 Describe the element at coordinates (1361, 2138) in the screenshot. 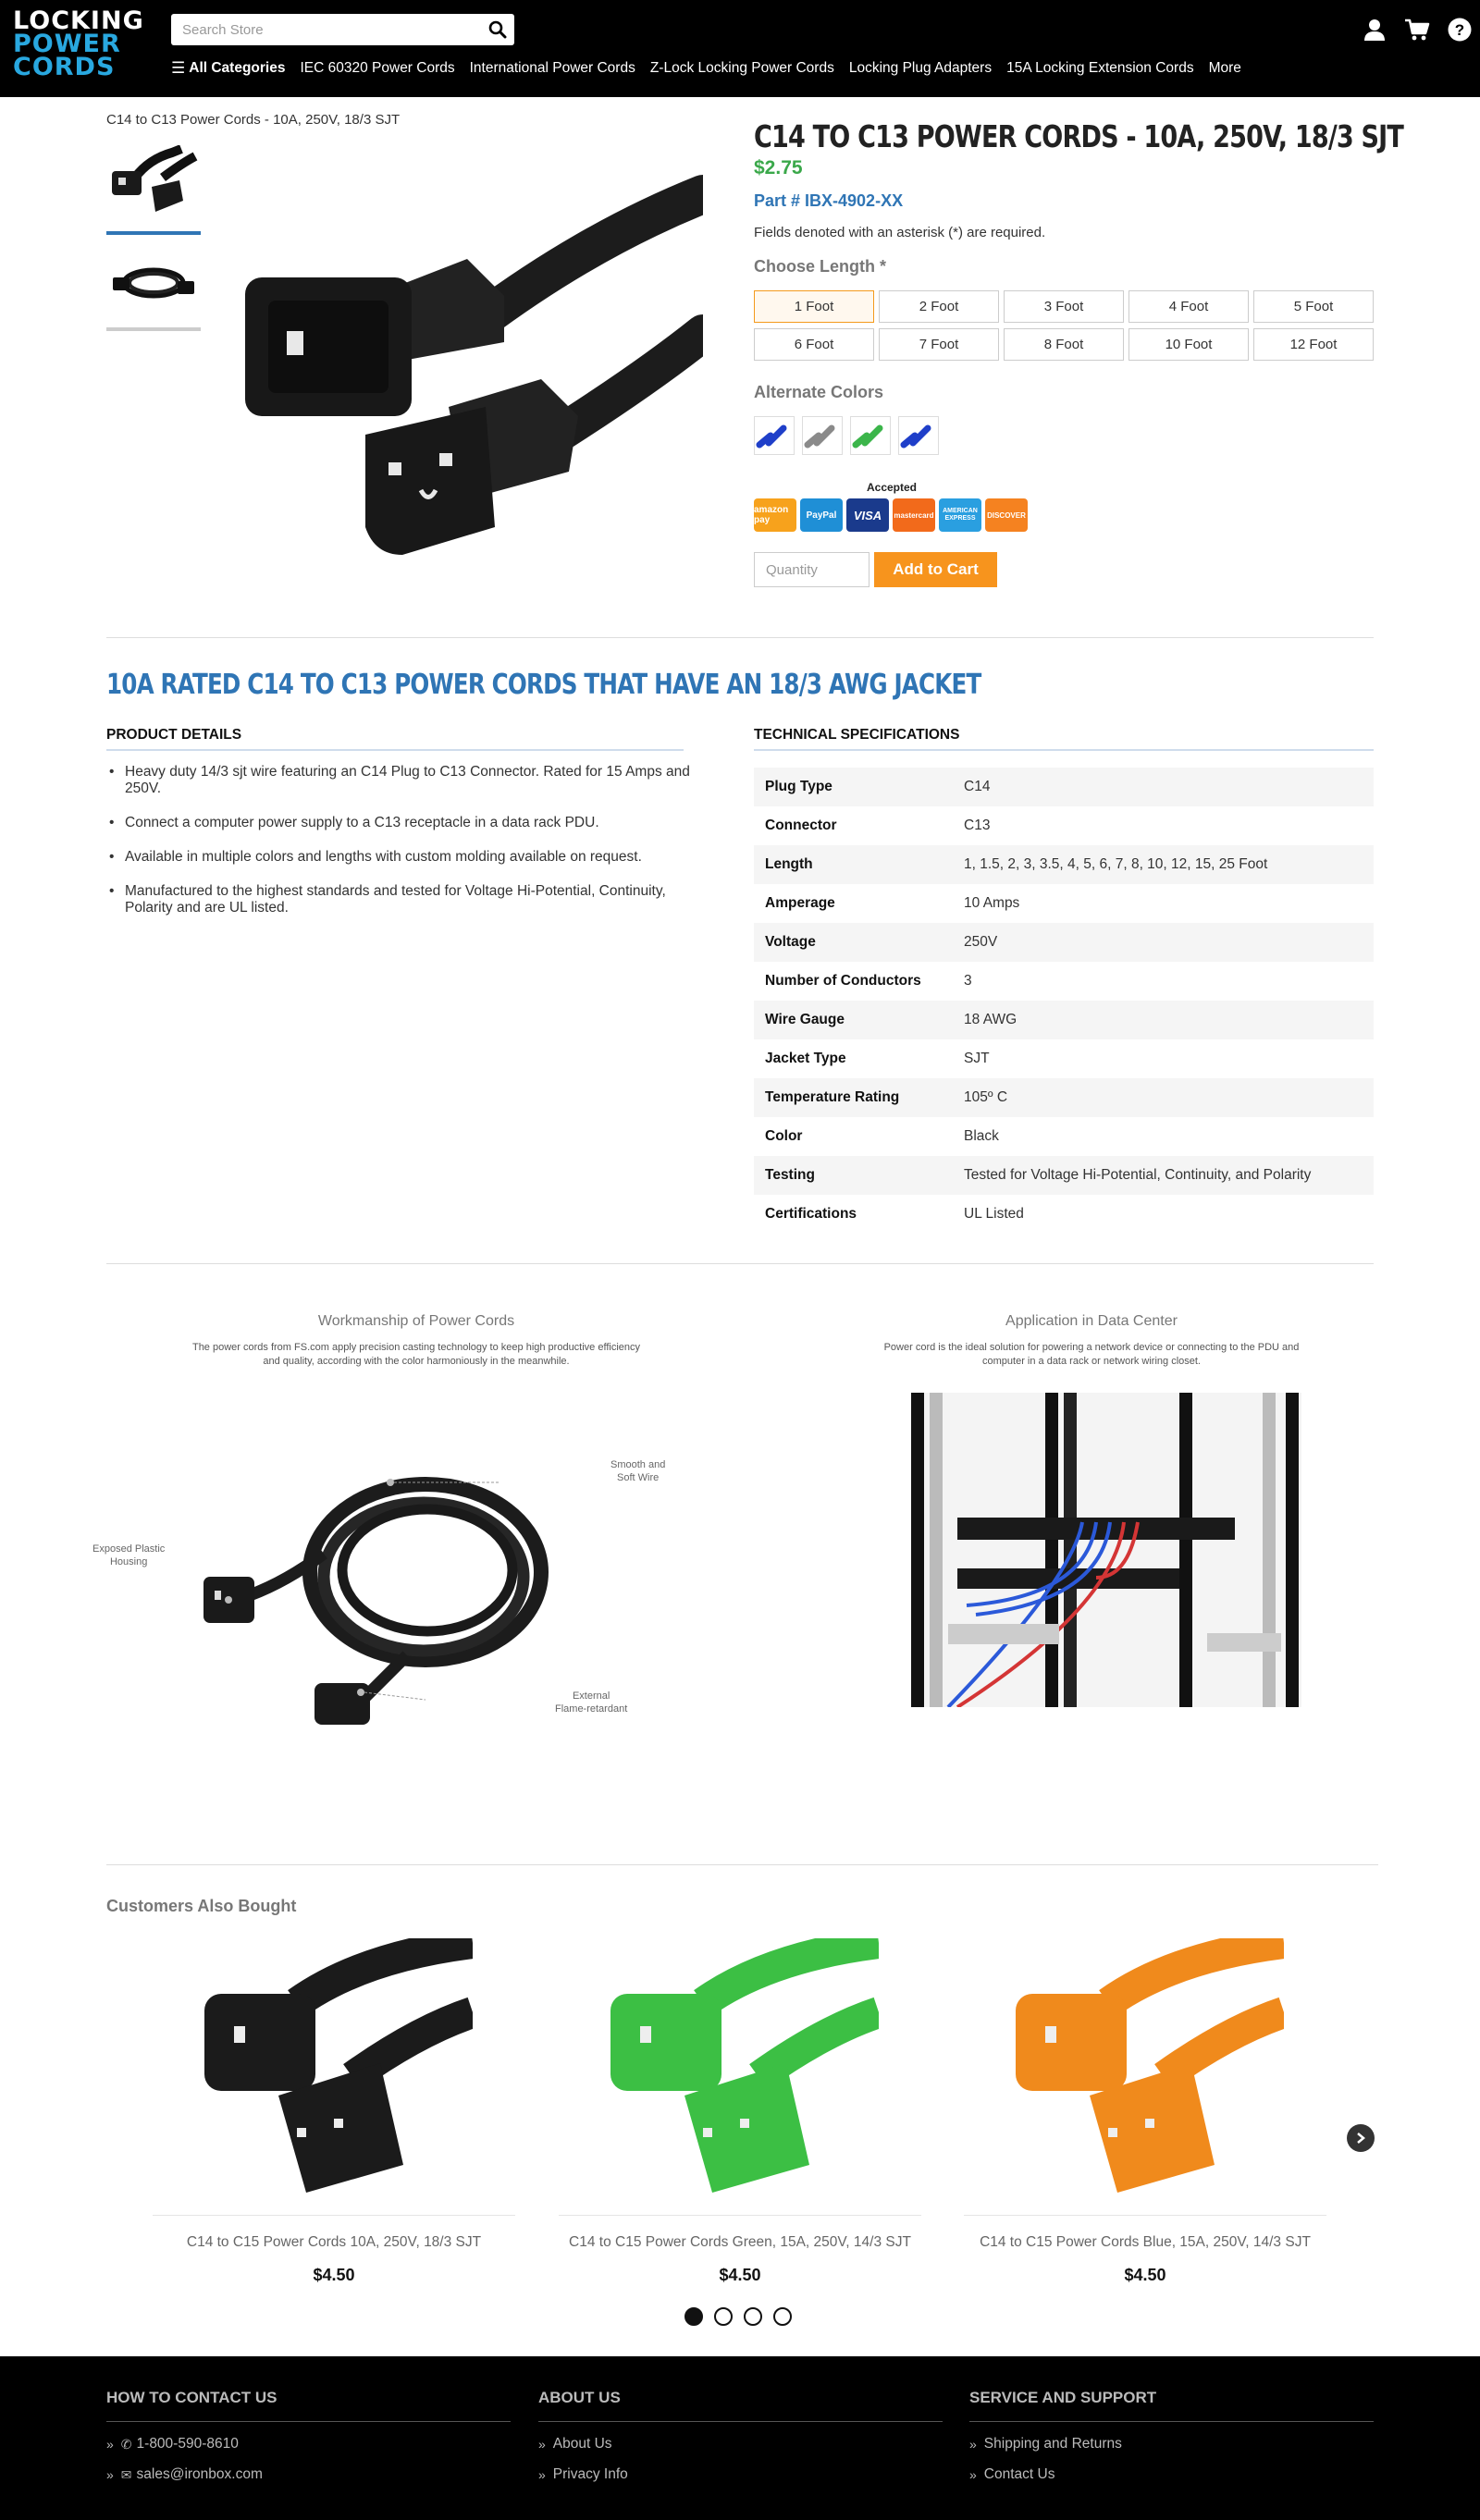

I see `carousel-next-button` at that location.